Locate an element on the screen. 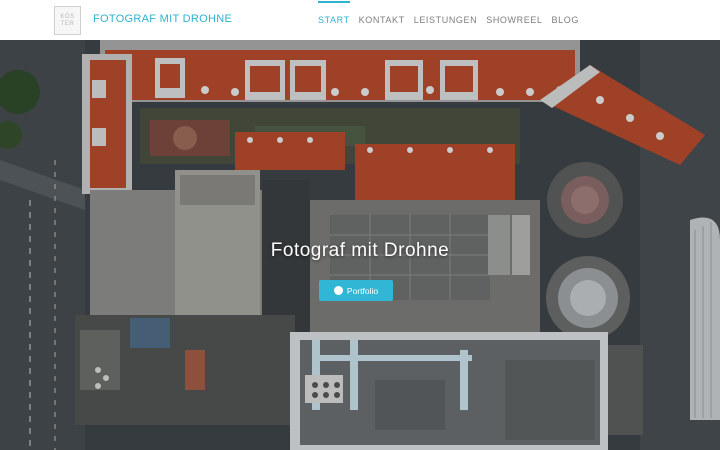 The width and height of the screenshot is (720, 450). main-nav: START KONTAKT LEISTUNGEN SHOWREEL BLOG is located at coordinates (448, 20).